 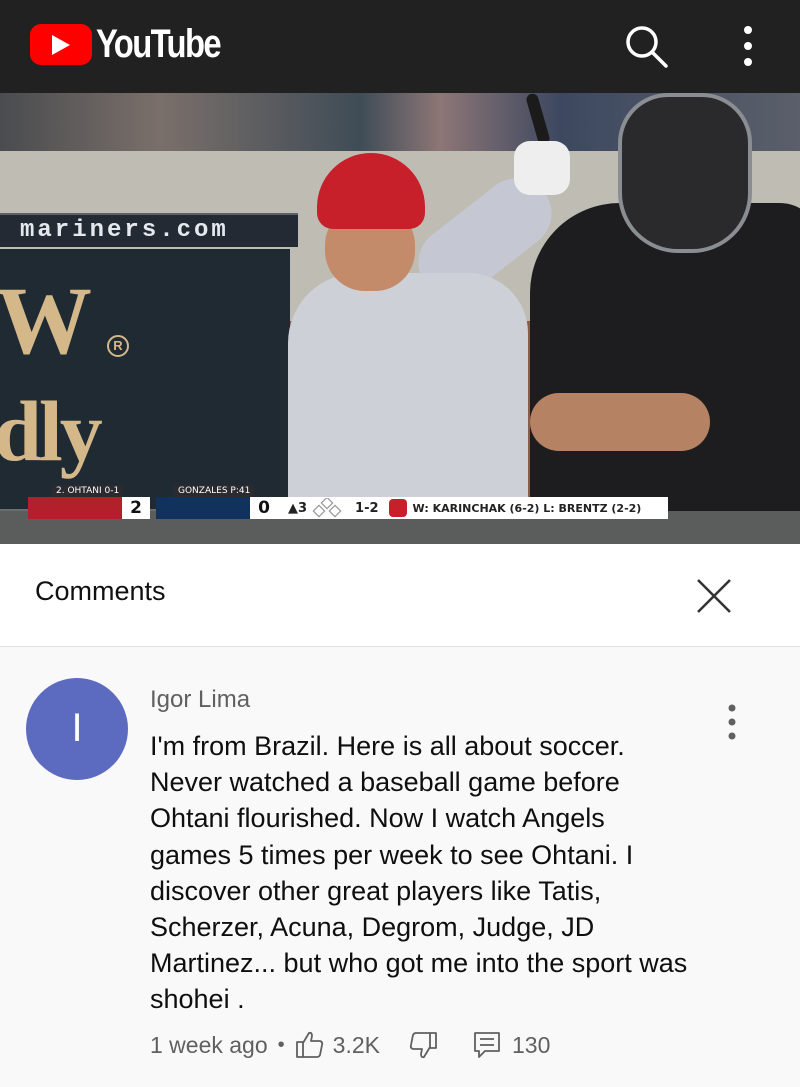 I want to click on scorebug-team1: 2, so click(x=89, y=508).